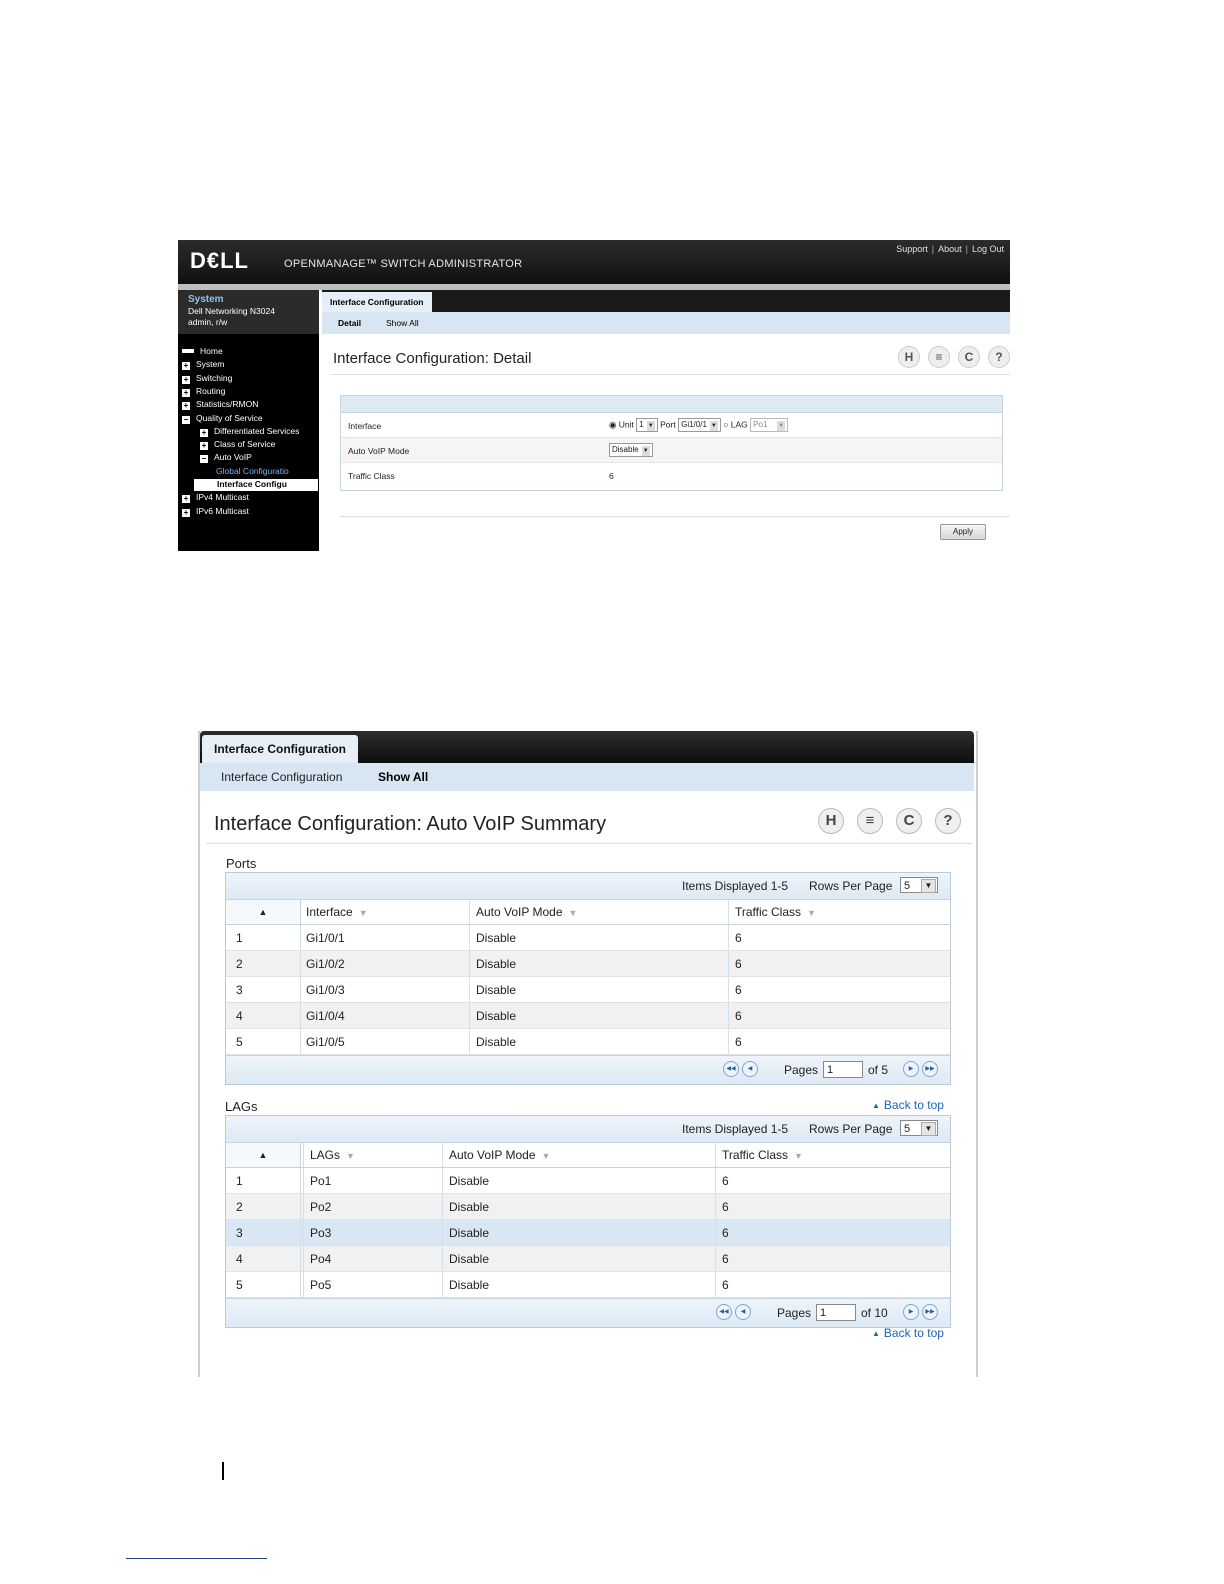  Describe the element at coordinates (588, 990) in the screenshot. I see `table-row: 3 Gi1/0/3 Disable 6` at that location.